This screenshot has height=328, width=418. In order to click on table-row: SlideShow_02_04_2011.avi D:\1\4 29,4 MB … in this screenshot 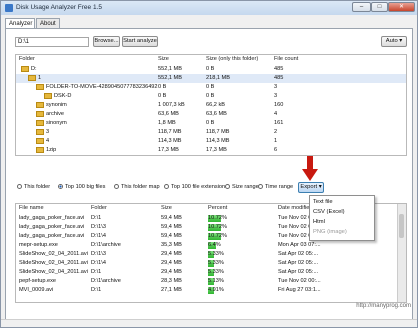, I will do `click(207, 263)`.